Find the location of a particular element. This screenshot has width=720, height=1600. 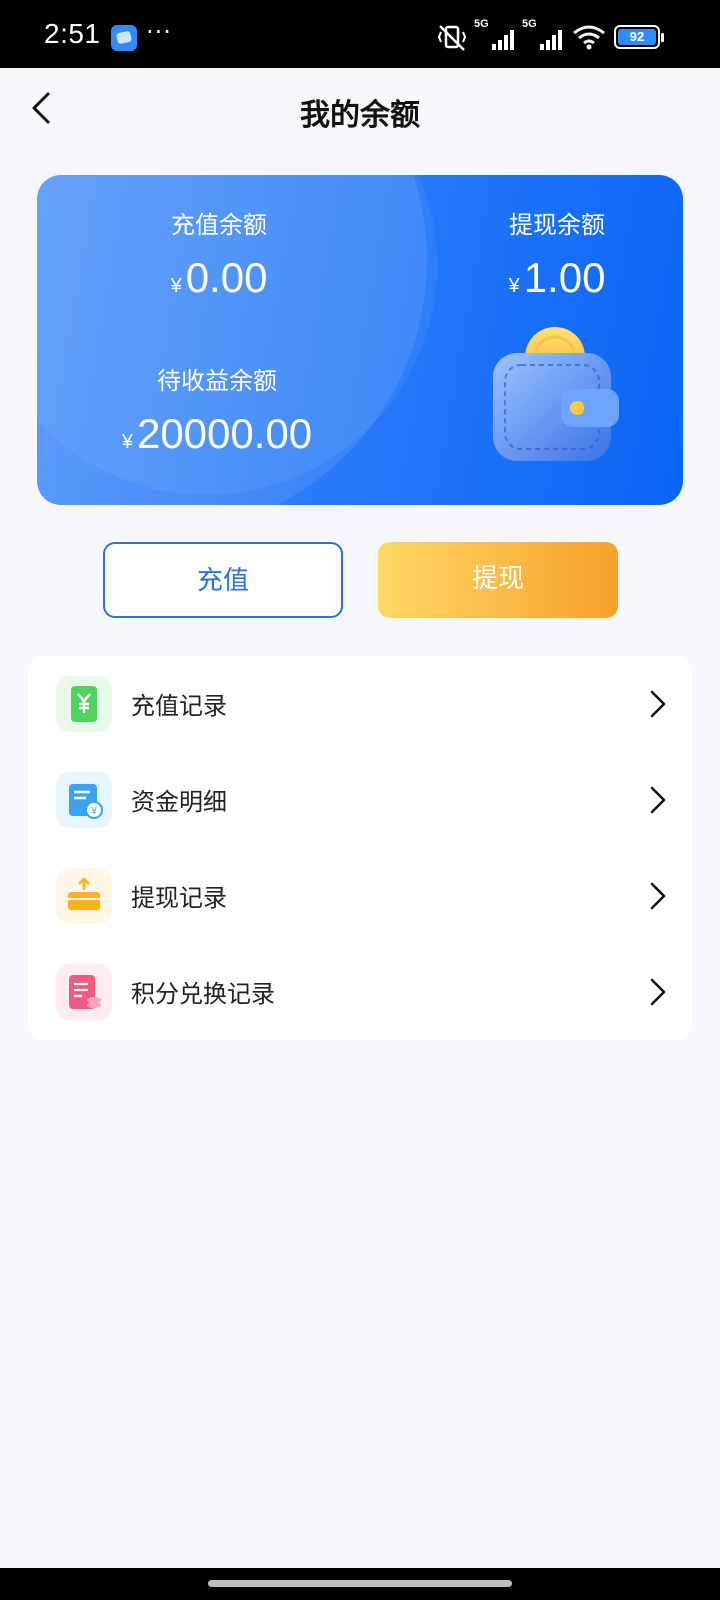

recharge-balance: 充值余额 ¥0.00 is located at coordinates (219, 253).